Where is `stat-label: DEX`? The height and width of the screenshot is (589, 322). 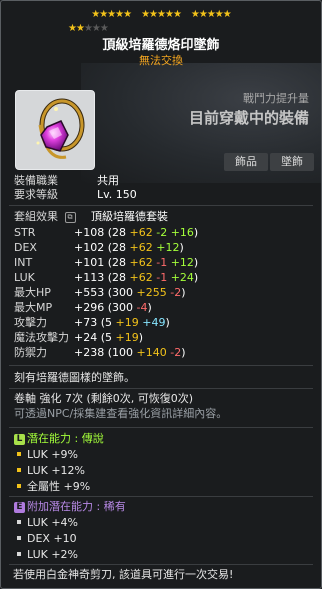
stat-label: DEX is located at coordinates (25, 247).